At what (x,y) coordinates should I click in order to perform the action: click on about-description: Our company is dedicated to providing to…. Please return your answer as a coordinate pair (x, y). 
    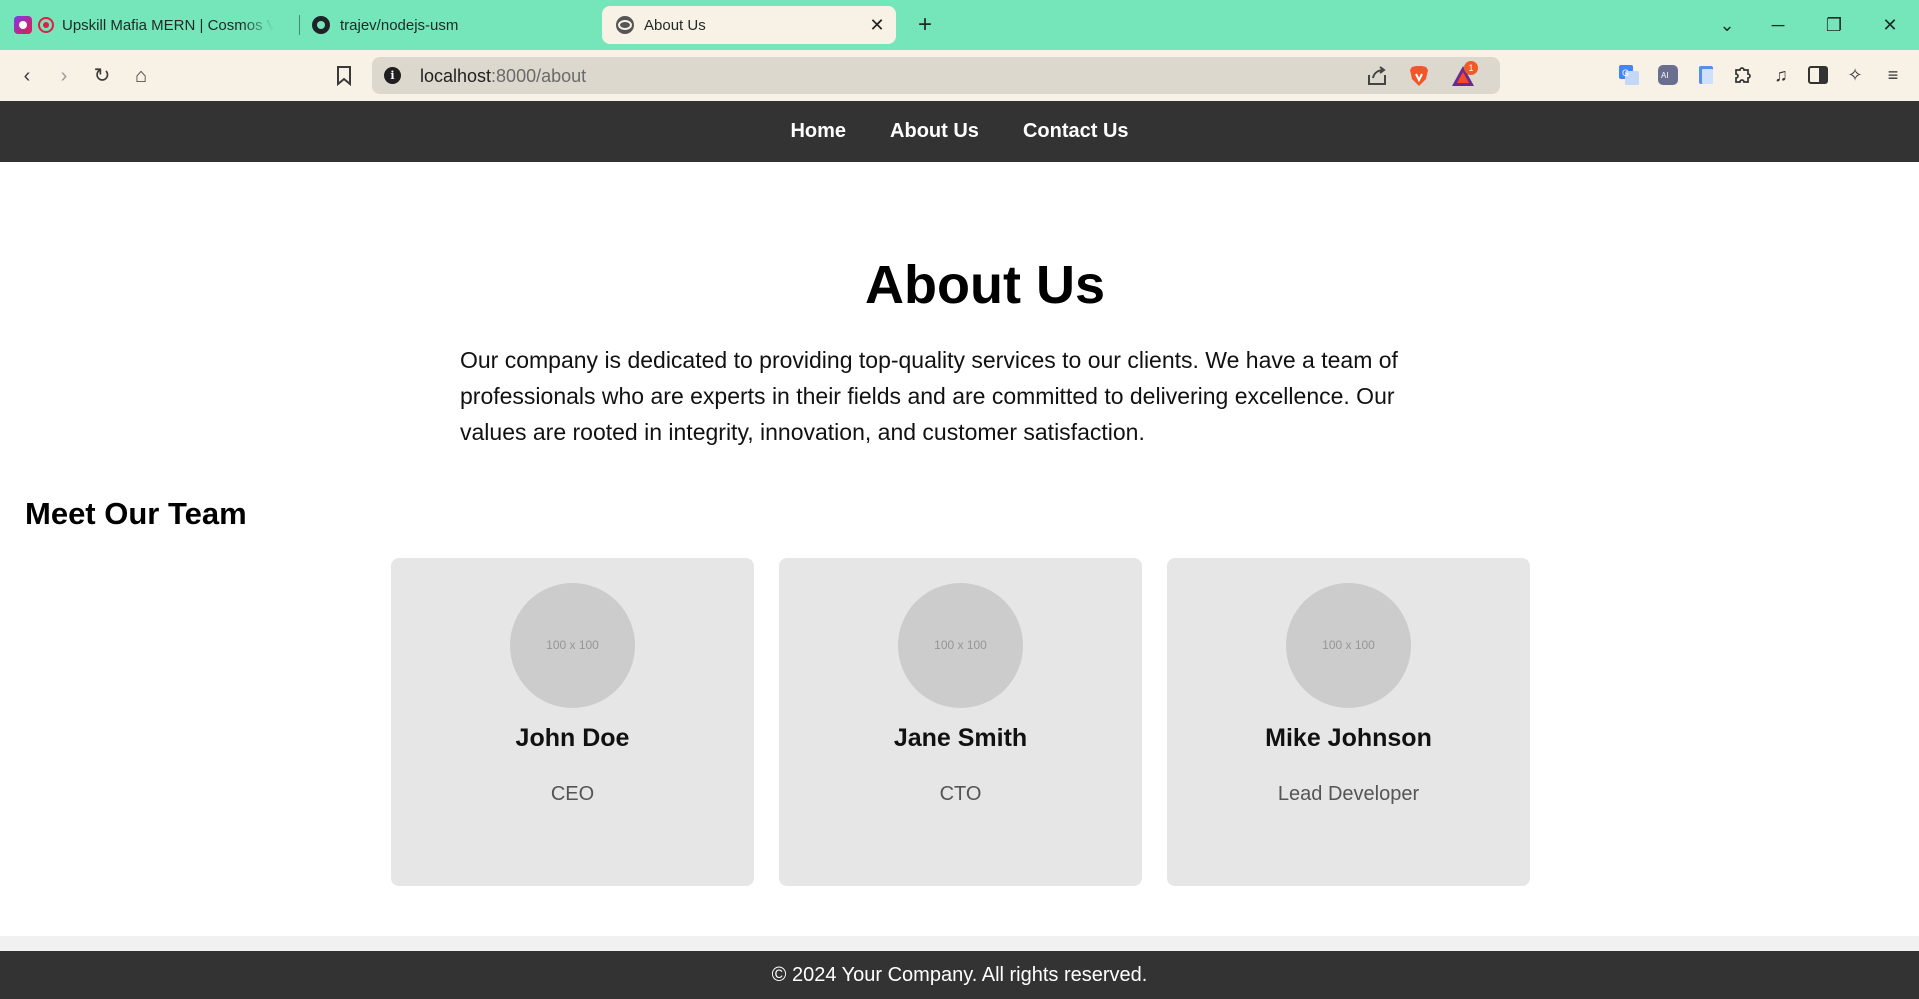
    Looking at the image, I should click on (929, 396).